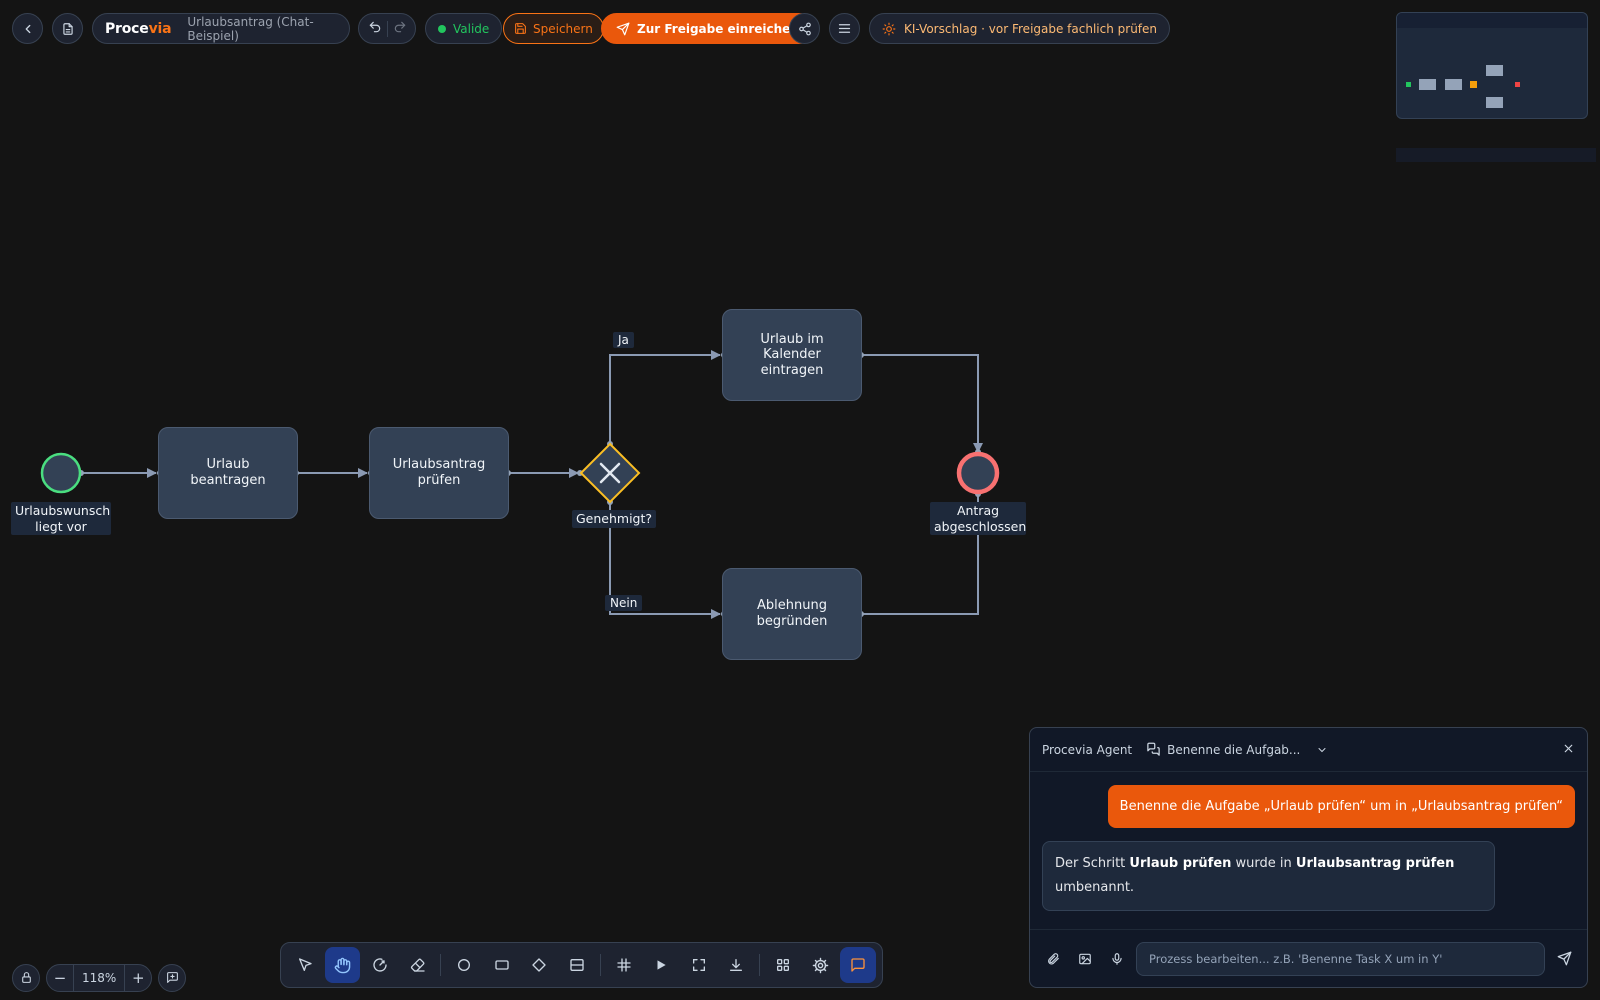  I want to click on start-event-label: Urlaubswunsch liegt vor, so click(61, 519).